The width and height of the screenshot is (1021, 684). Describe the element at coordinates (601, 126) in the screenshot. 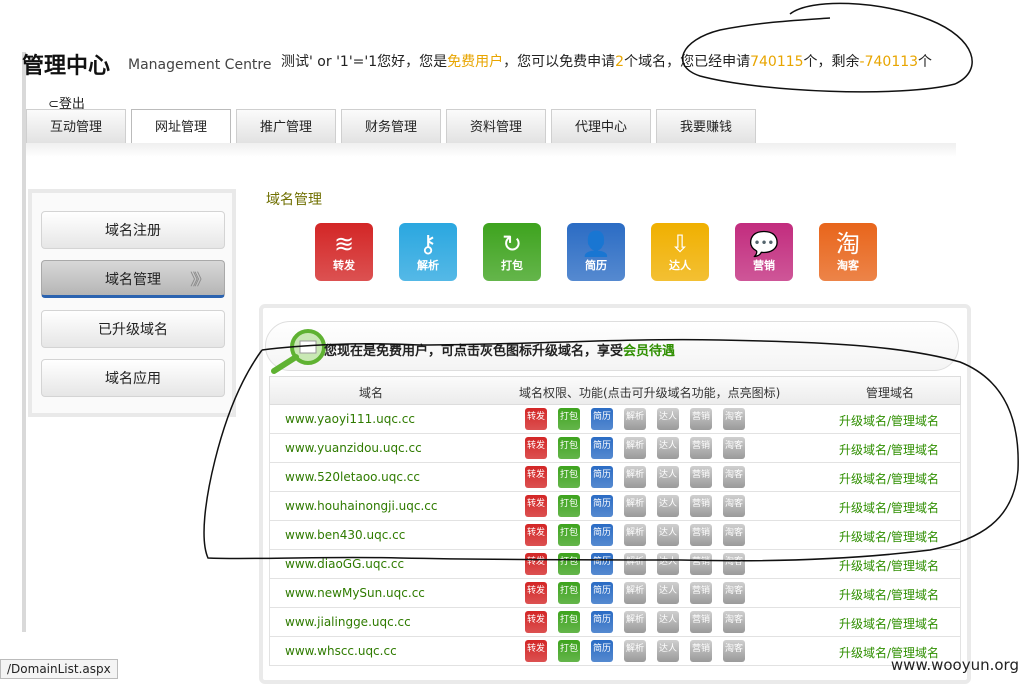

I see `tab-agent: 代理中心` at that location.